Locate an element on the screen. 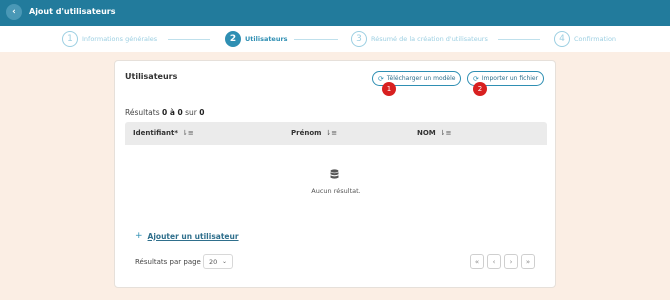 Image resolution: width=670 pixels, height=300 pixels. results-total: 0 is located at coordinates (202, 112).